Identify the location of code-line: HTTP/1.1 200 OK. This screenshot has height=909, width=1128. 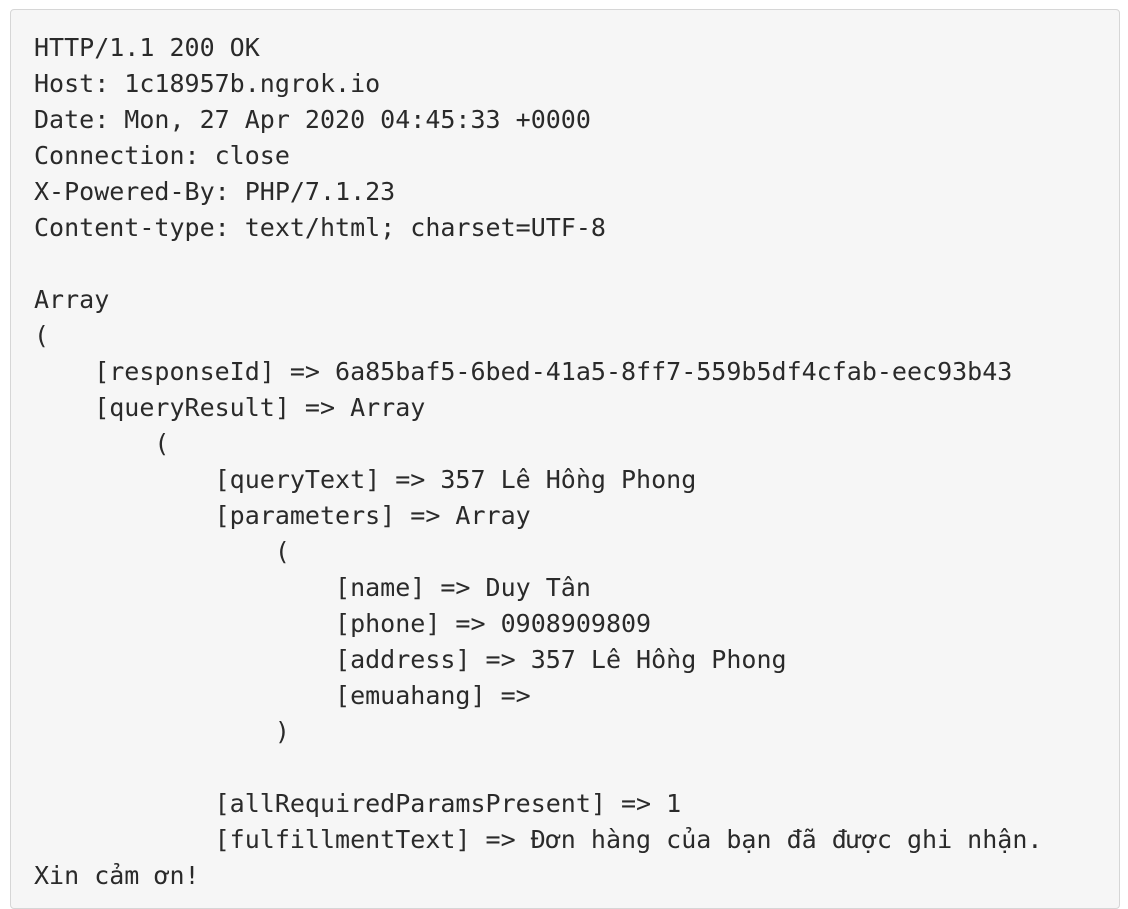
(147, 47).